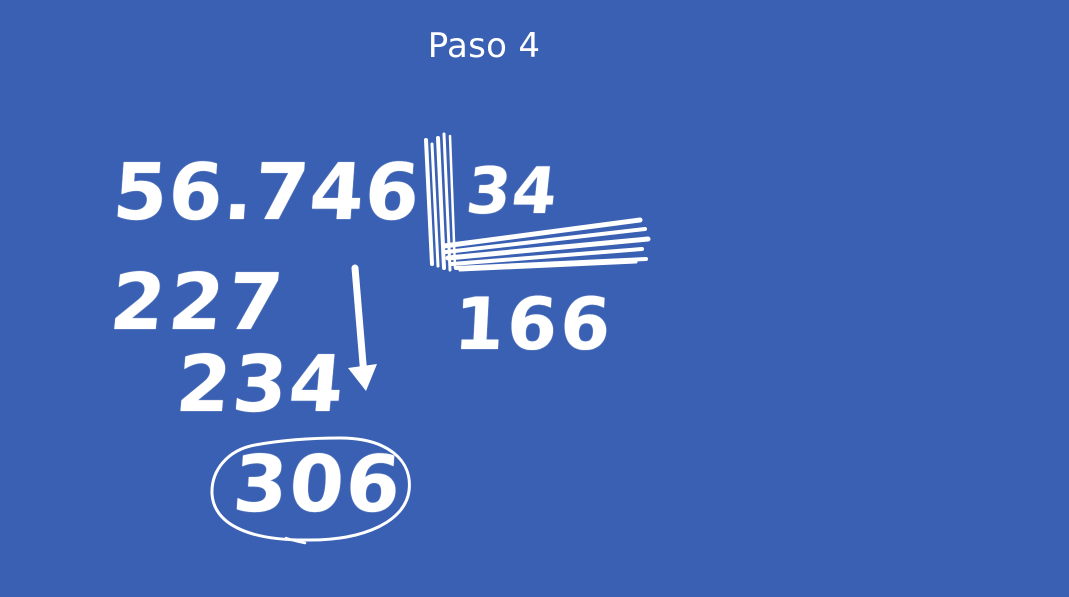 The width and height of the screenshot is (1069, 597). I want to click on down-arrow-icon, so click(362, 327).